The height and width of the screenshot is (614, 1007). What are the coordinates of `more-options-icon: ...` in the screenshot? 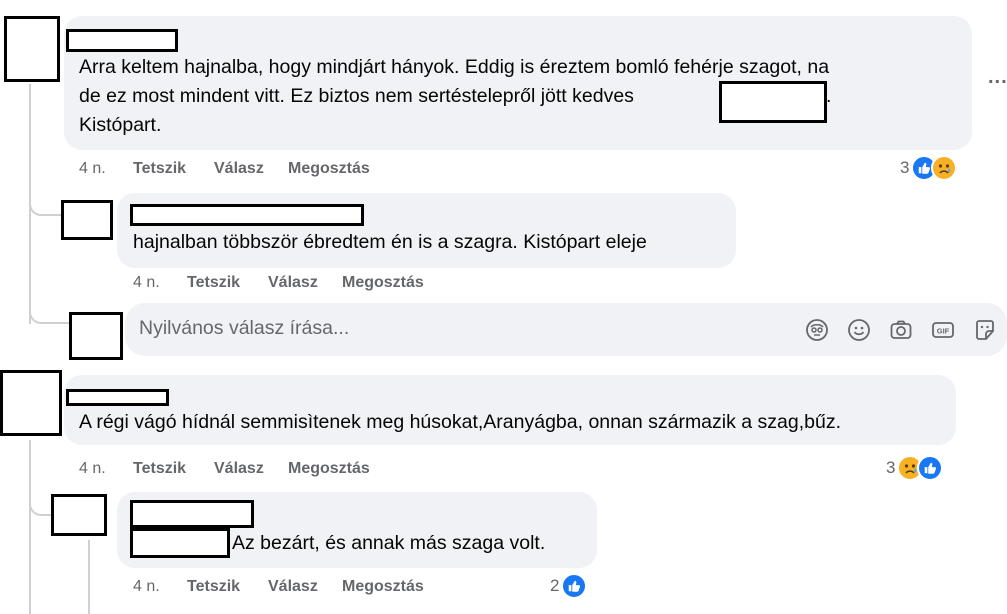 It's located at (997, 77).